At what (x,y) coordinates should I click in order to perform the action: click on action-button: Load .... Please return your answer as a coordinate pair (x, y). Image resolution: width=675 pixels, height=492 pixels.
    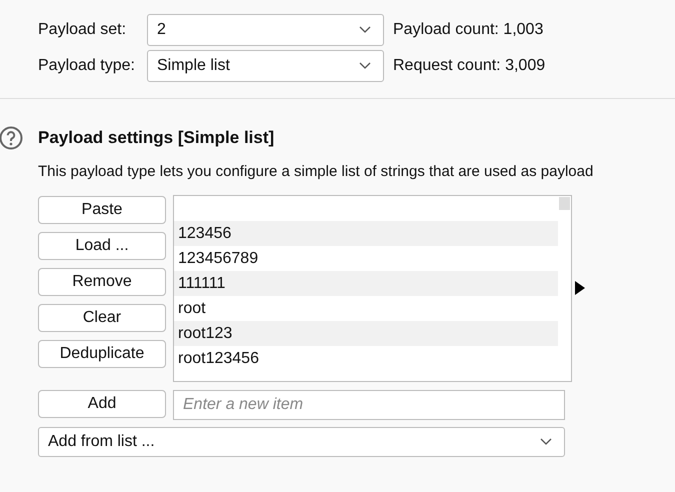
    Looking at the image, I should click on (102, 246).